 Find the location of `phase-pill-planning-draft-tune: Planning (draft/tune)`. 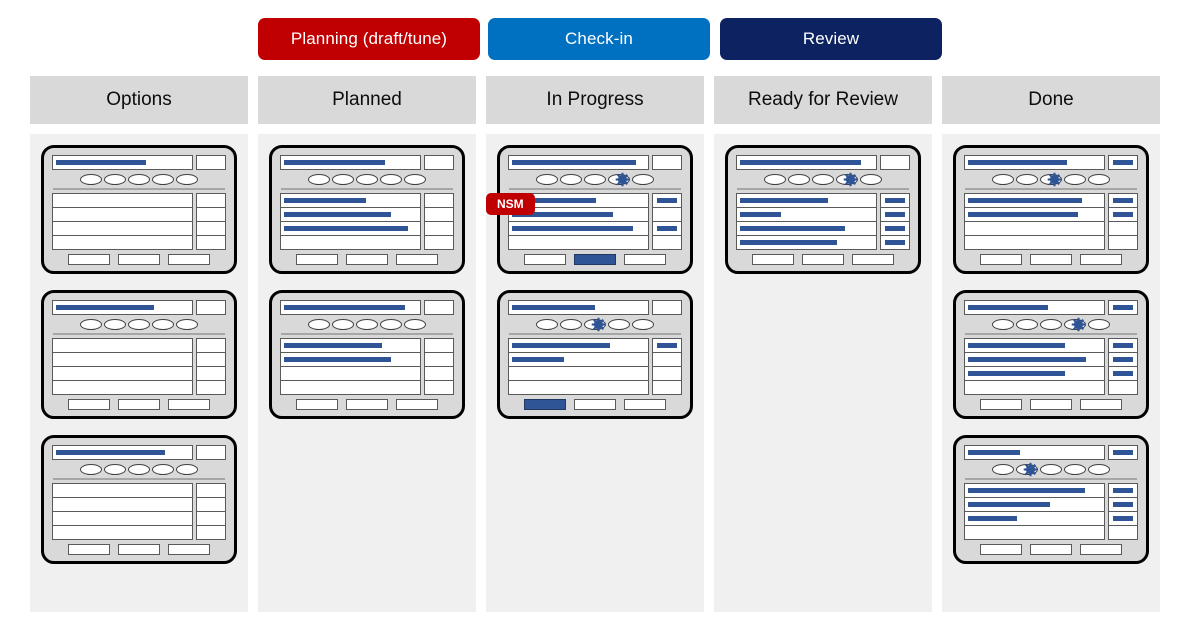

phase-pill-planning-draft-tune: Planning (draft/tune) is located at coordinates (369, 39).